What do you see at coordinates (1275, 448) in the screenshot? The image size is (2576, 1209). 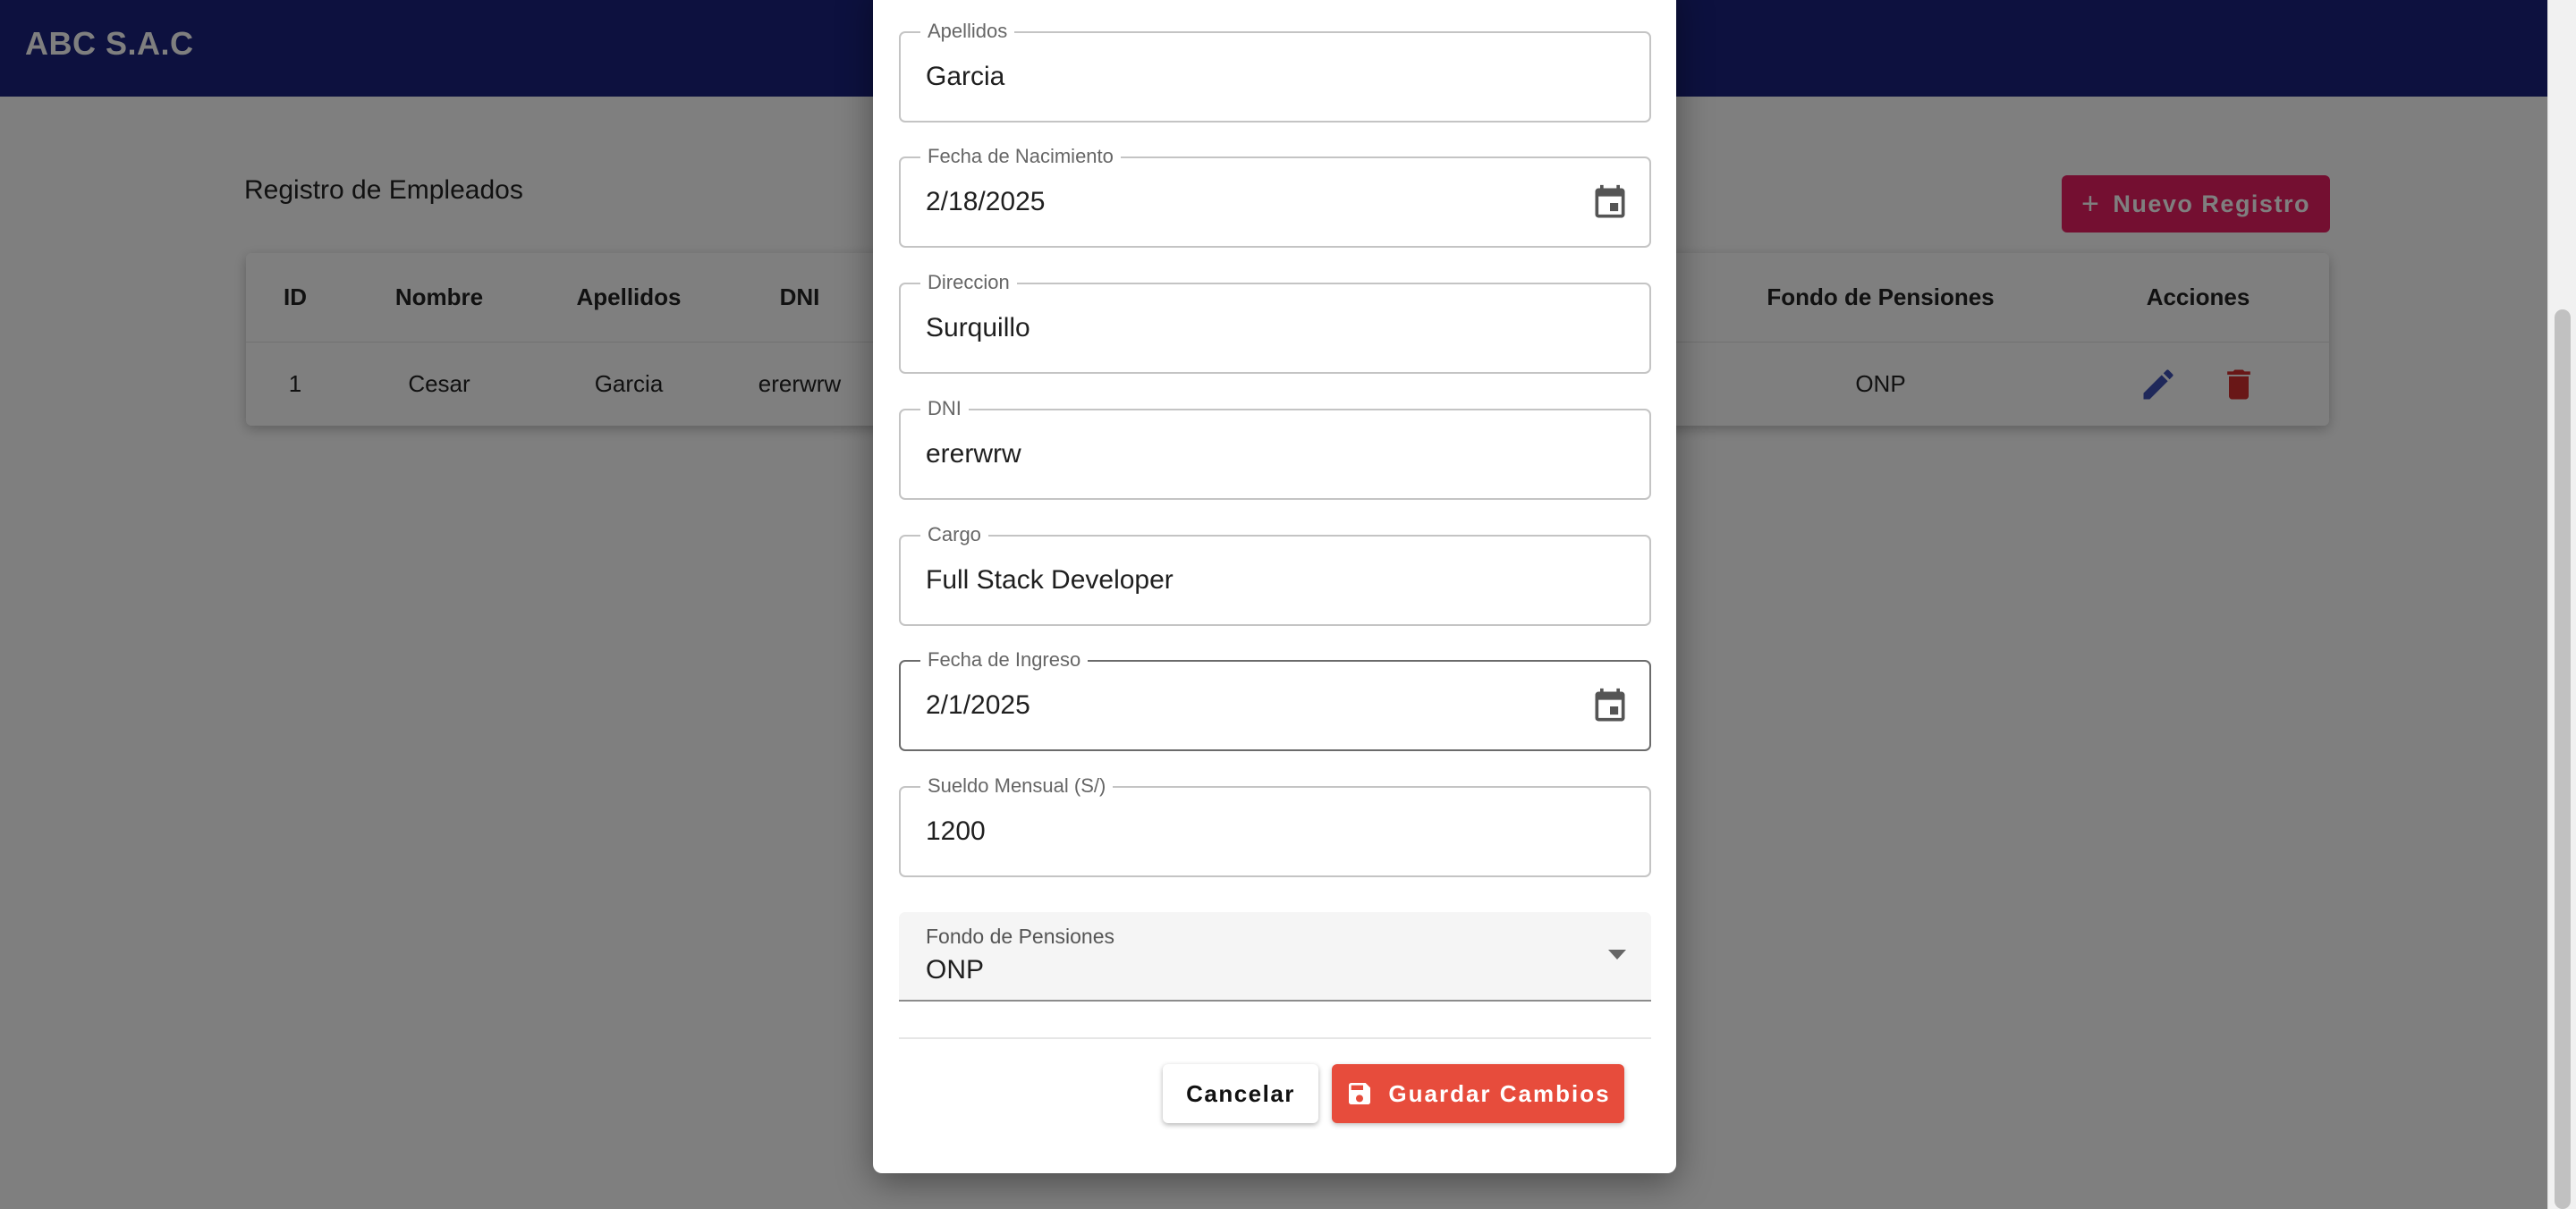 I see `dni-field: DNI ererwrw` at bounding box center [1275, 448].